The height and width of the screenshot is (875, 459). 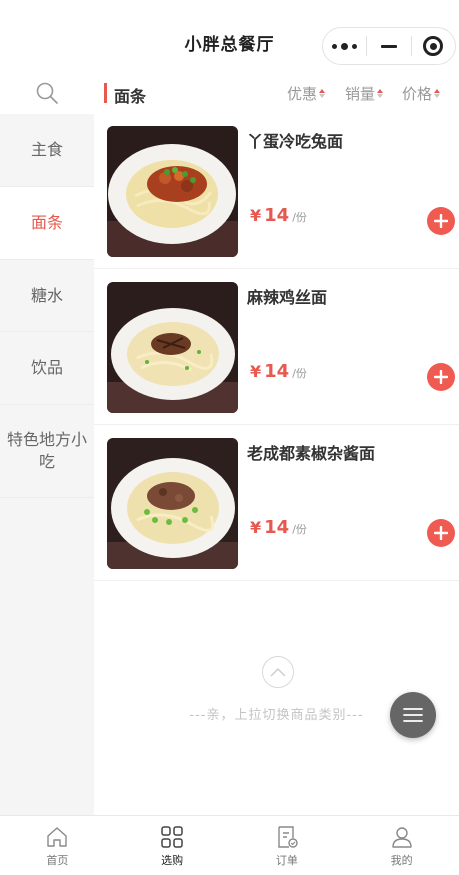 What do you see at coordinates (172, 860) in the screenshot?
I see `tab-label: 选购` at bounding box center [172, 860].